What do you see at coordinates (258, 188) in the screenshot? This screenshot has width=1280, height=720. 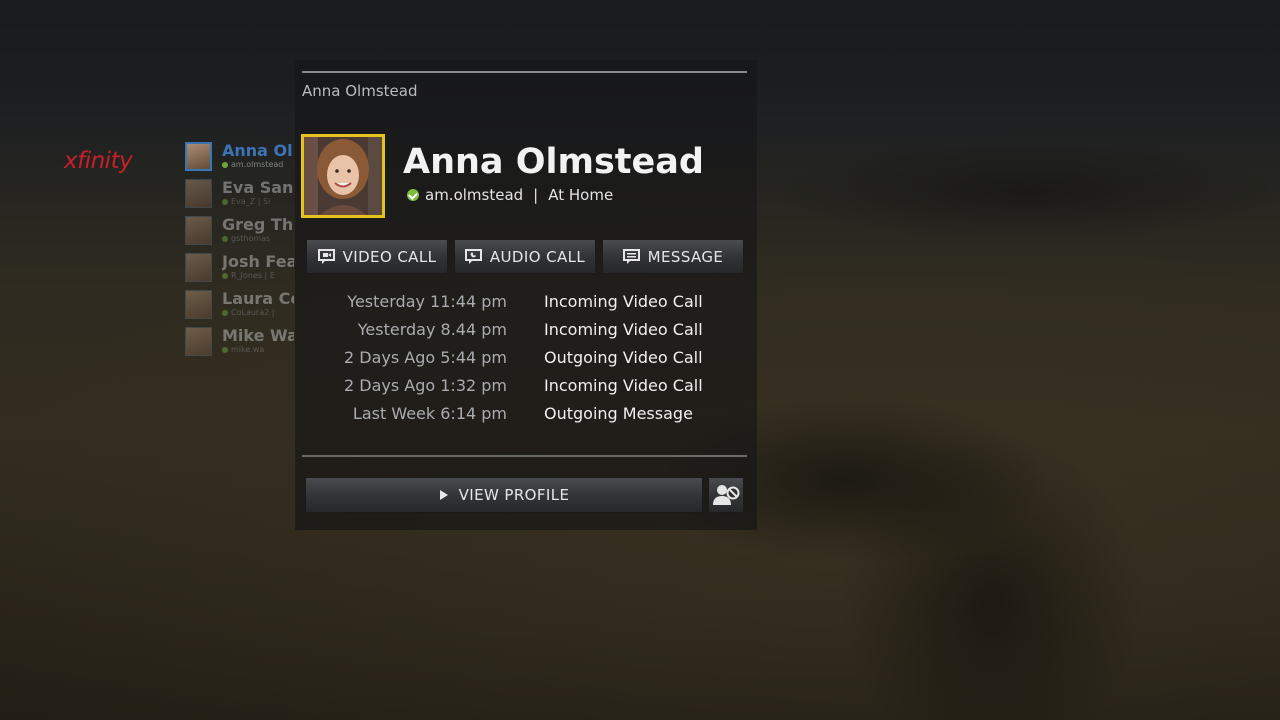 I see `contact-name: Eva Sanchez` at bounding box center [258, 188].